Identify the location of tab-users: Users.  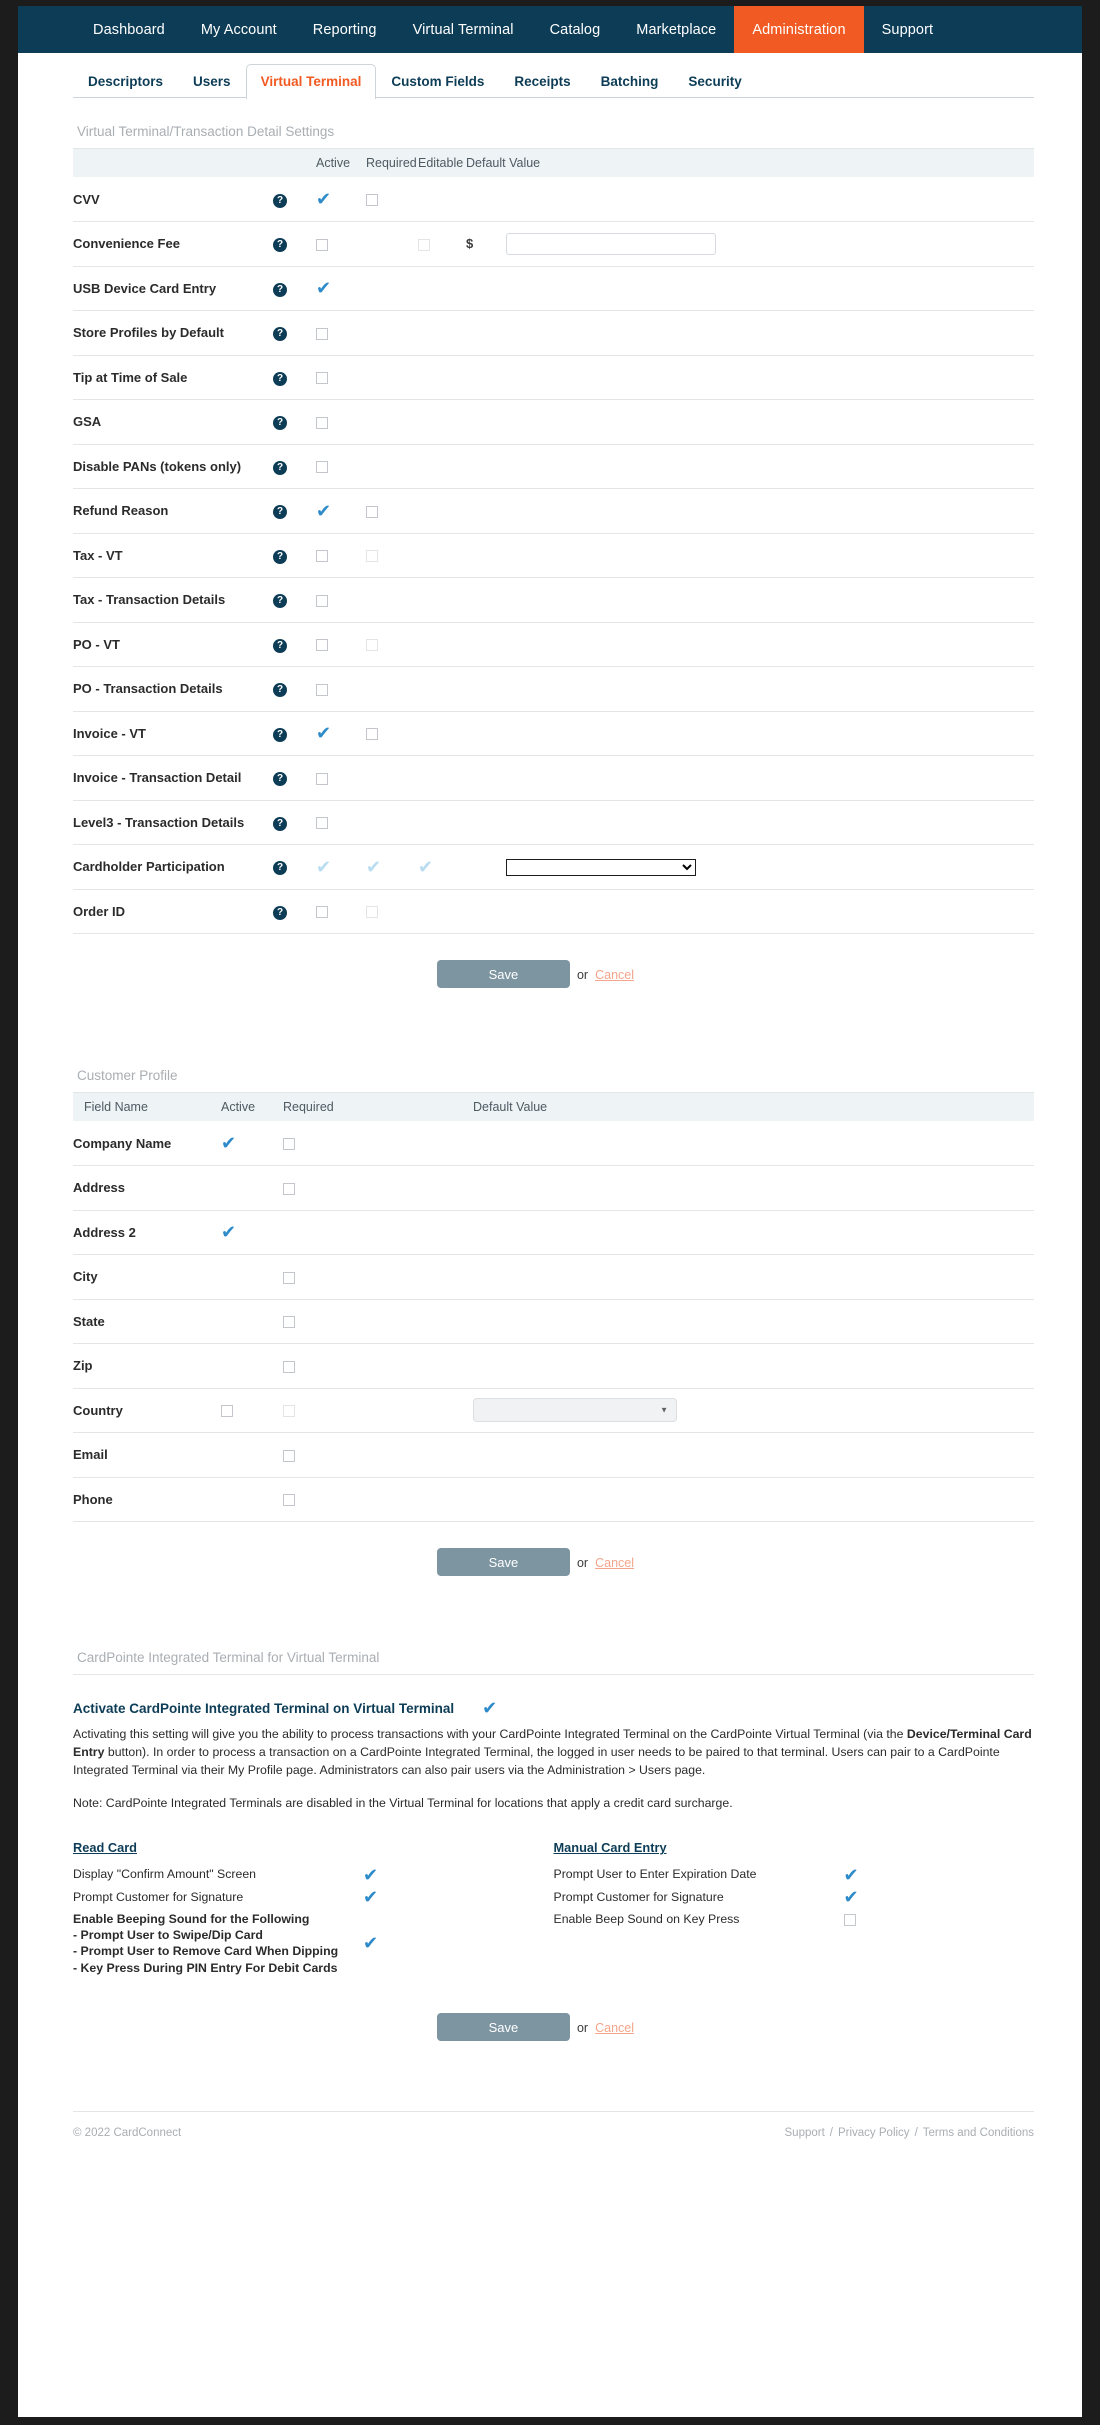
(212, 81).